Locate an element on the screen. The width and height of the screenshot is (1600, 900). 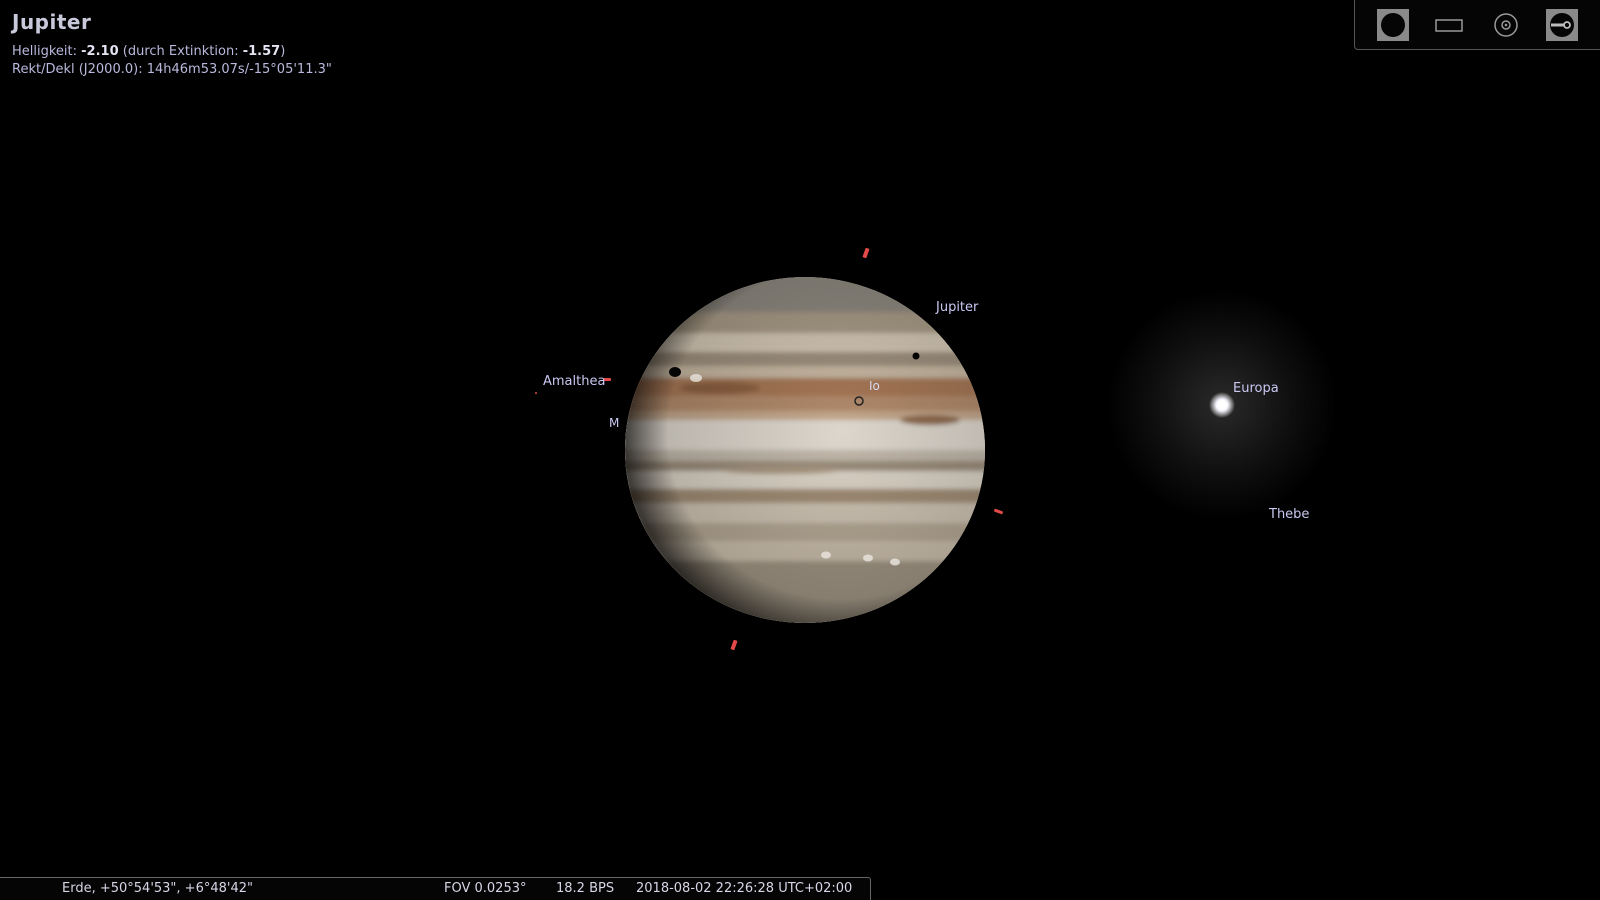
location-text: Erde, +50°54'53", +6°48'42" is located at coordinates (157, 888).